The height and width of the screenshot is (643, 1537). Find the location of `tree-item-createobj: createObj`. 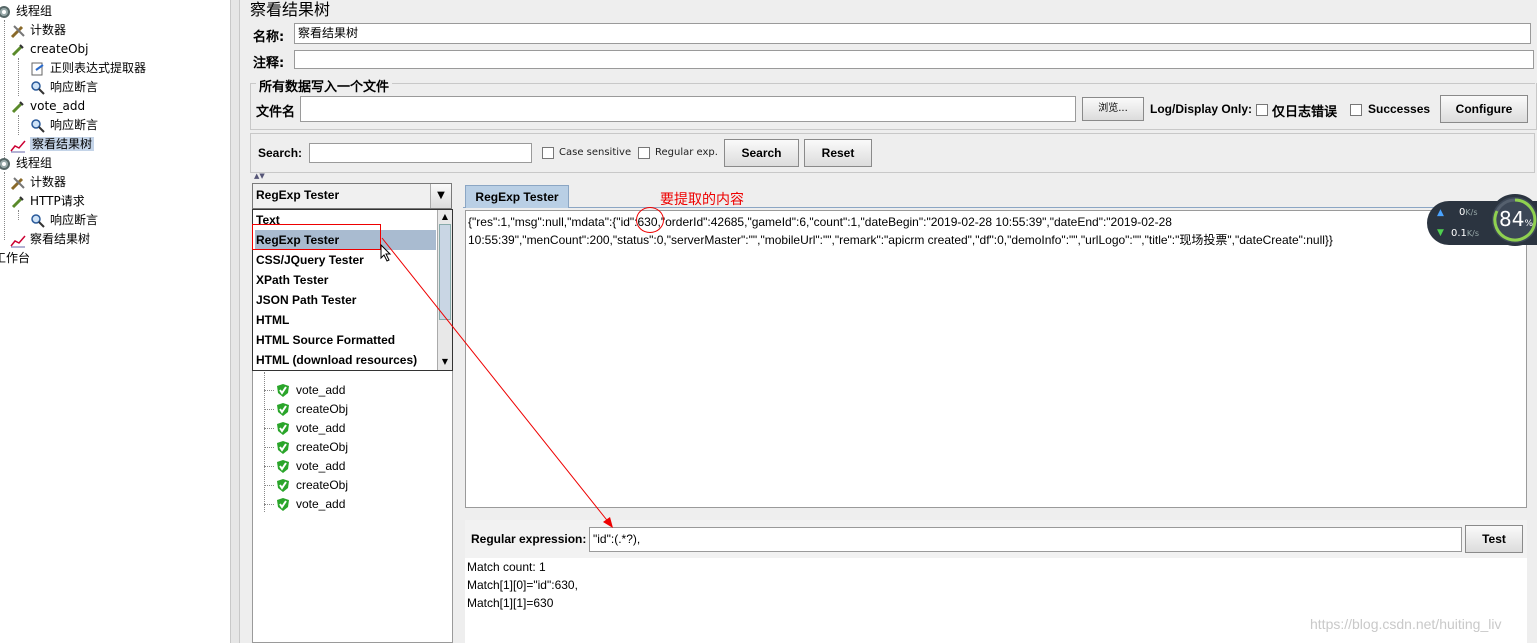

tree-item-createobj: createObj is located at coordinates (49, 49).